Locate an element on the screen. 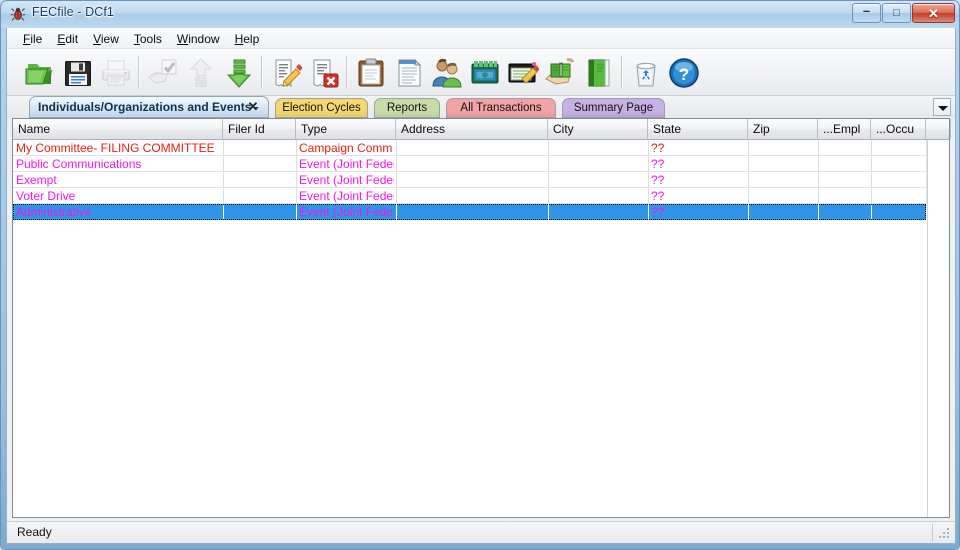 The image size is (960, 550). menu-edit: Edit is located at coordinates (67, 39).